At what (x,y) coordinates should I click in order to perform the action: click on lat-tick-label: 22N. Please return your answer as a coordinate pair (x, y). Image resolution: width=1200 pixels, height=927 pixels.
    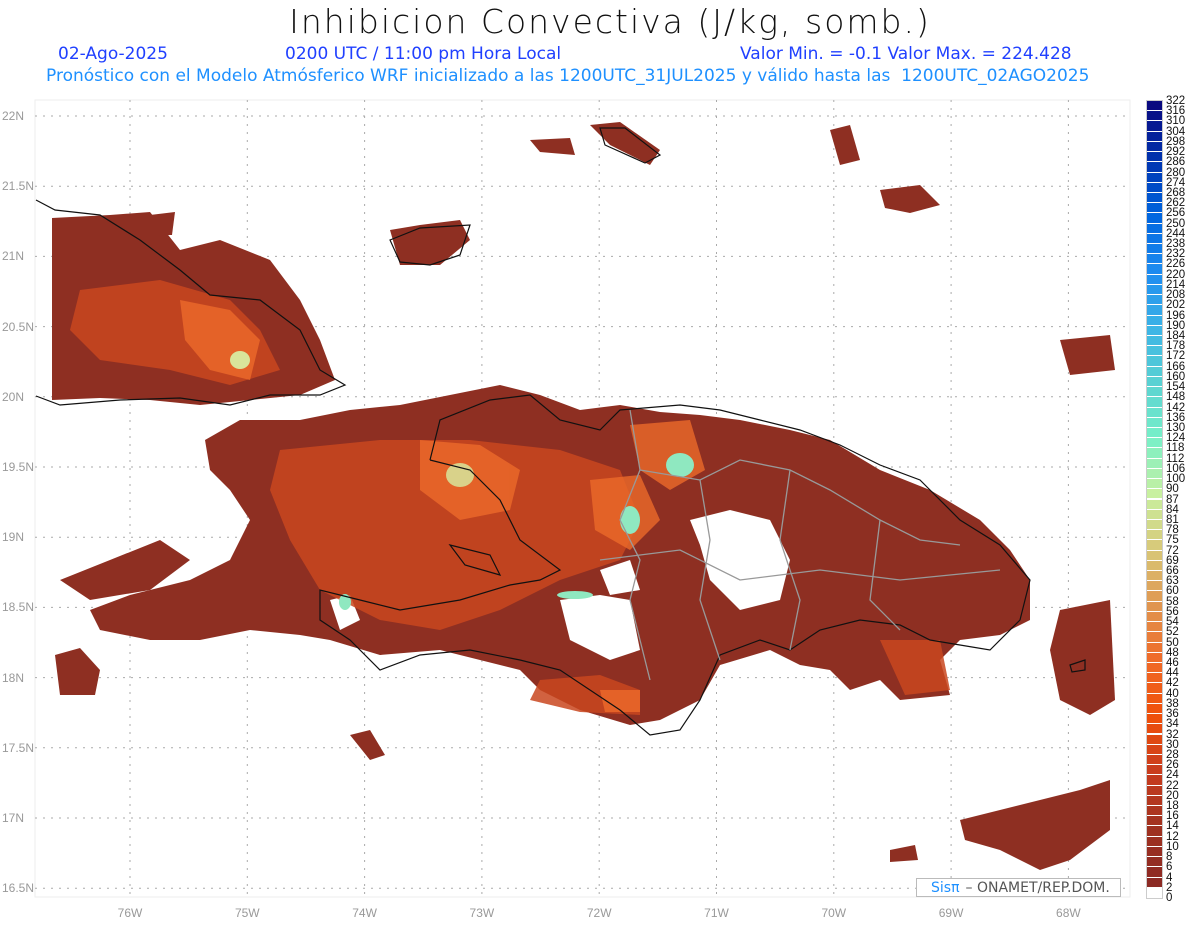
    Looking at the image, I should click on (13, 116).